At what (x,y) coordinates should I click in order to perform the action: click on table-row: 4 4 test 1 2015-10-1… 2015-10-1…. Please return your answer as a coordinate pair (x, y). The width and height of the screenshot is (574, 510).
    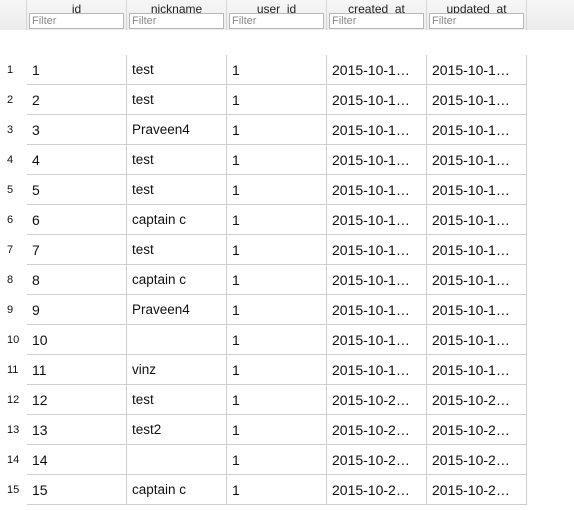
    Looking at the image, I should click on (263, 160).